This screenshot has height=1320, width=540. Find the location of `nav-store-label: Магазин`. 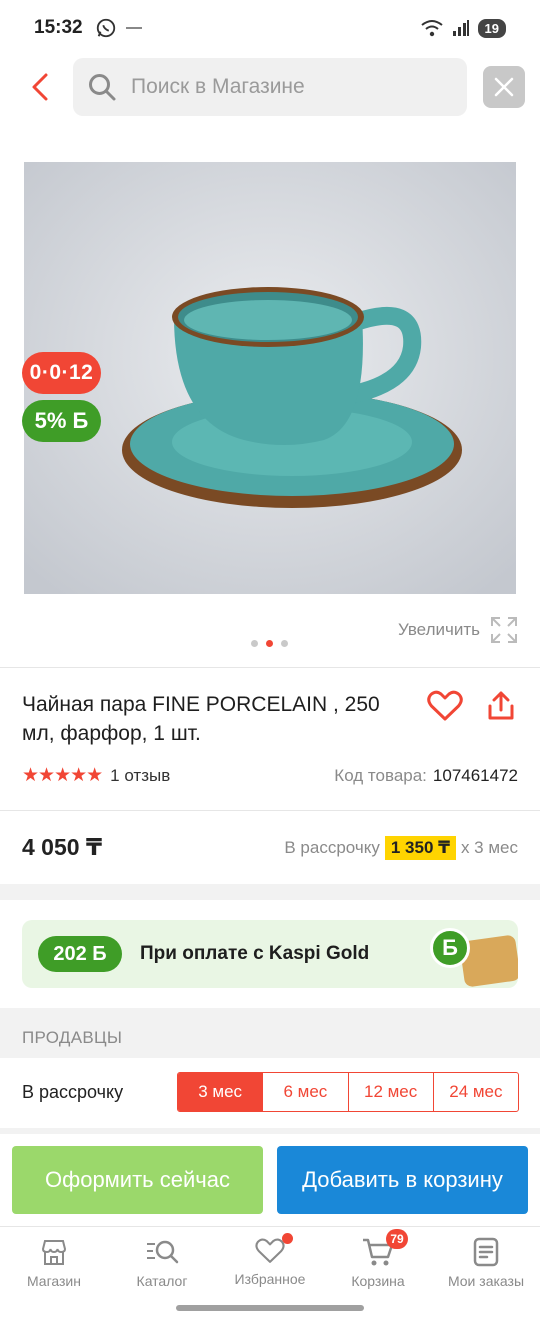

nav-store-label: Магазин is located at coordinates (53, 1281).